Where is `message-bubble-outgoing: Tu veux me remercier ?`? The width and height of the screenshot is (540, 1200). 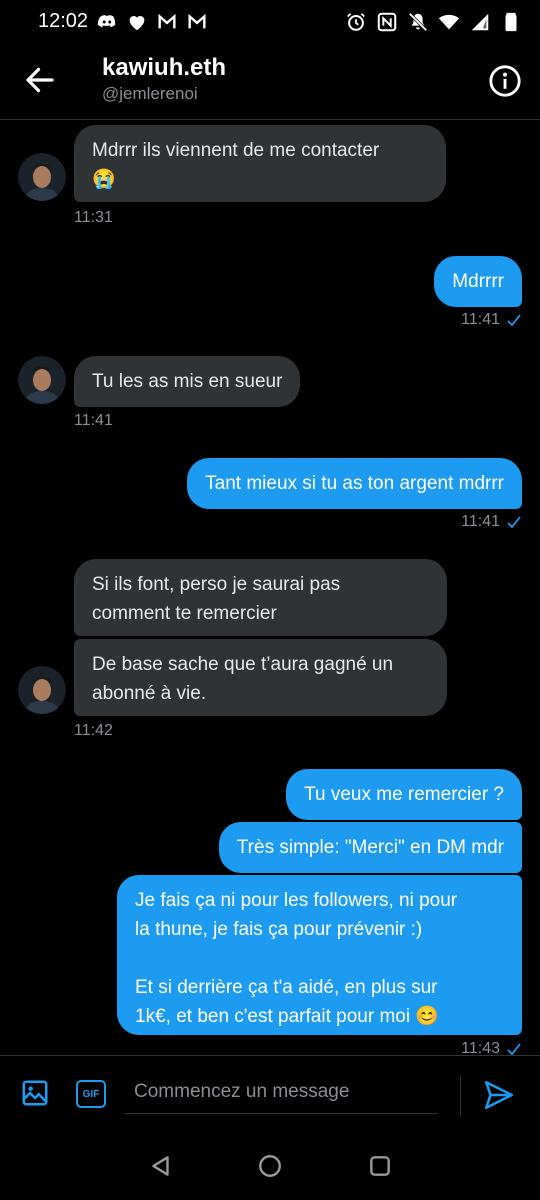
message-bubble-outgoing: Tu veux me remercier ? is located at coordinates (404, 794).